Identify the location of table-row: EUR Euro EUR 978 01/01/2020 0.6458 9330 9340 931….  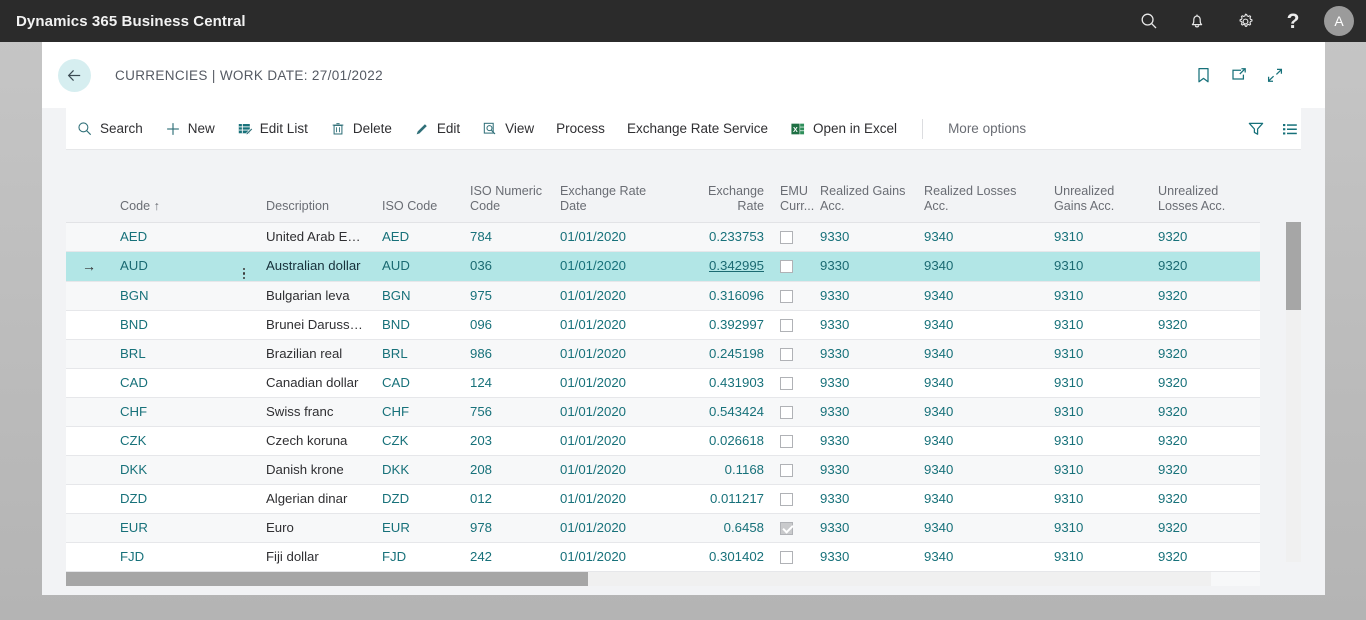
(663, 528).